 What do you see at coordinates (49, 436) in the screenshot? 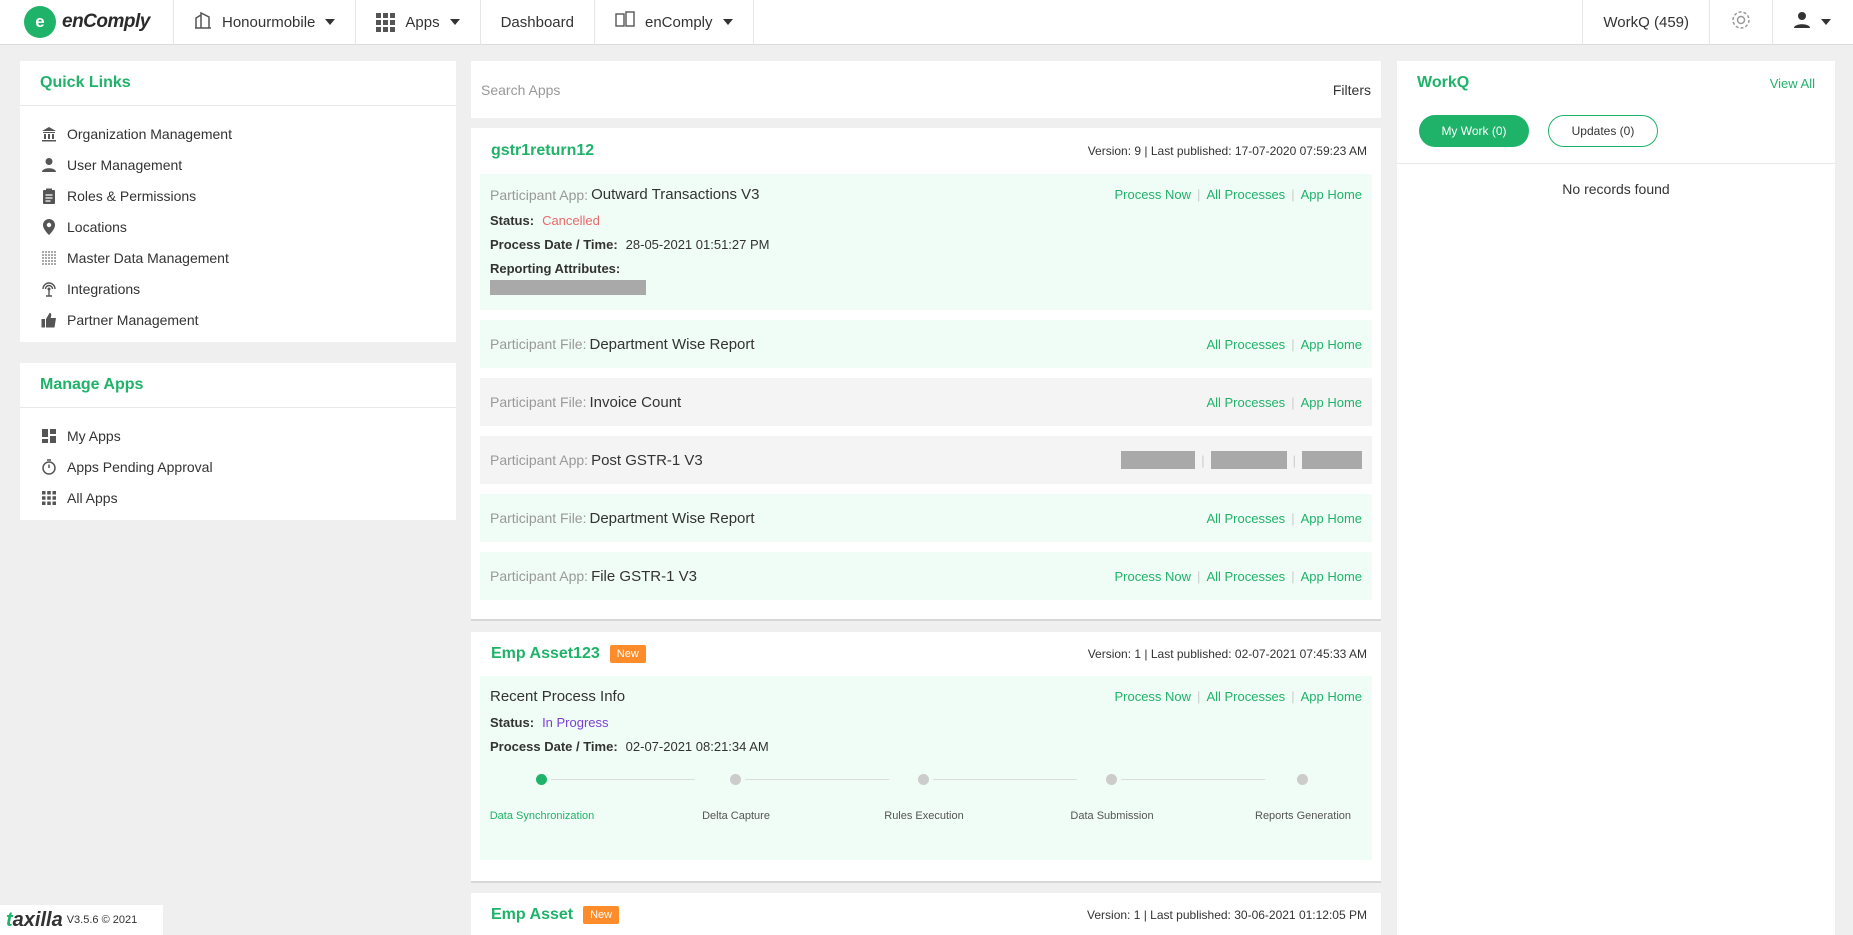
I see `dashboard-icon` at bounding box center [49, 436].